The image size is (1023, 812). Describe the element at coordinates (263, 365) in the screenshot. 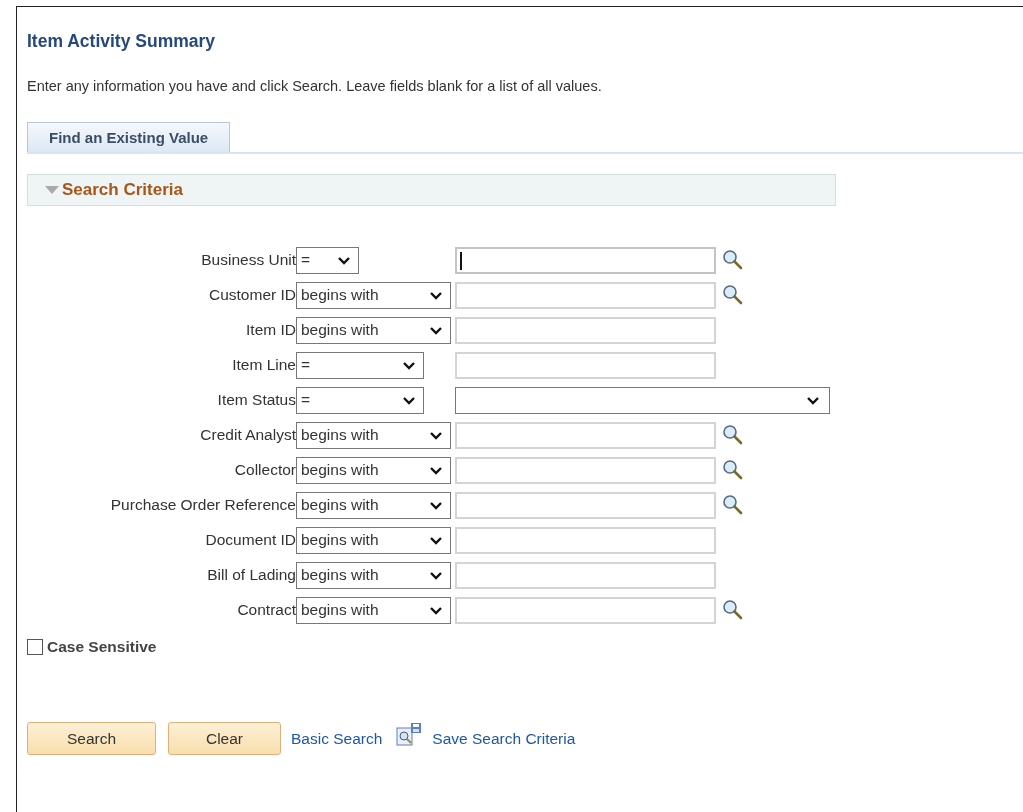

I see `field-label: Item Line` at that location.